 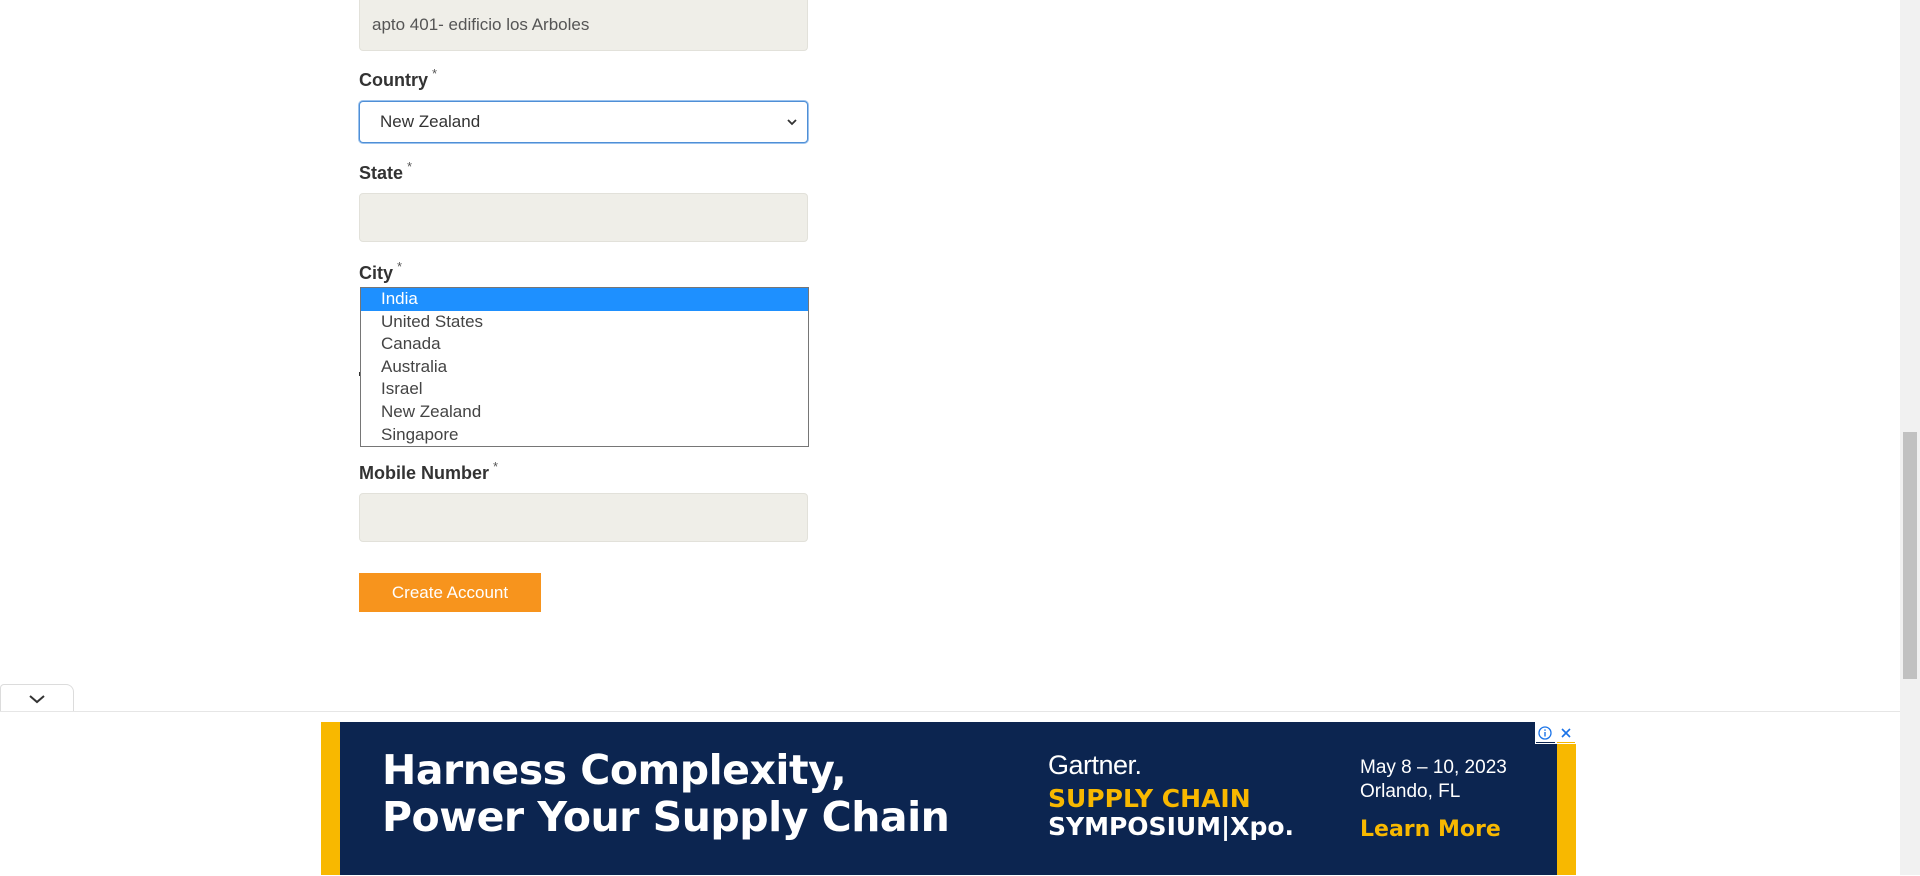 What do you see at coordinates (584, 344) in the screenshot?
I see `dropdown-option-canada: Canada` at bounding box center [584, 344].